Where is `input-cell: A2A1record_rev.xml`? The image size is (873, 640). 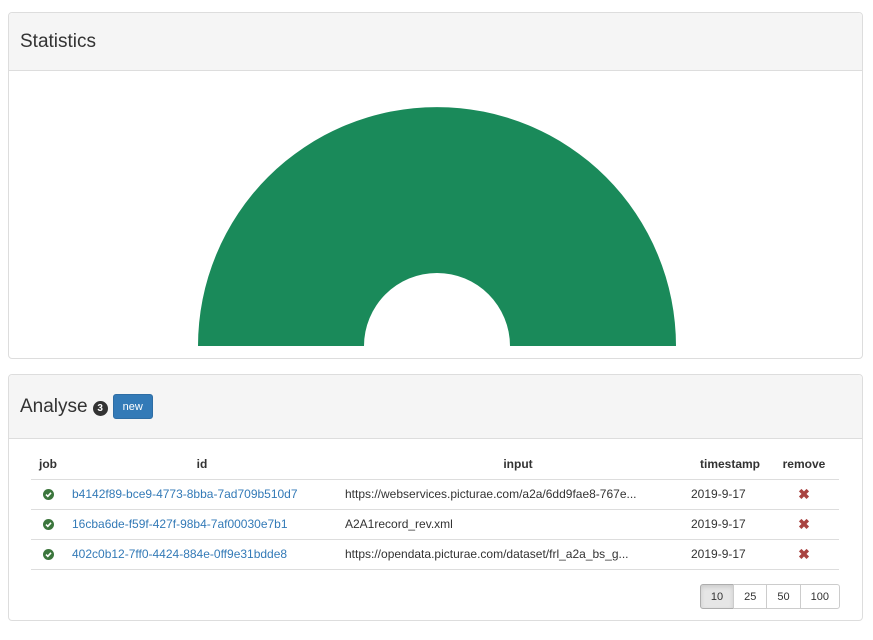 input-cell: A2A1record_rev.xml is located at coordinates (515, 524).